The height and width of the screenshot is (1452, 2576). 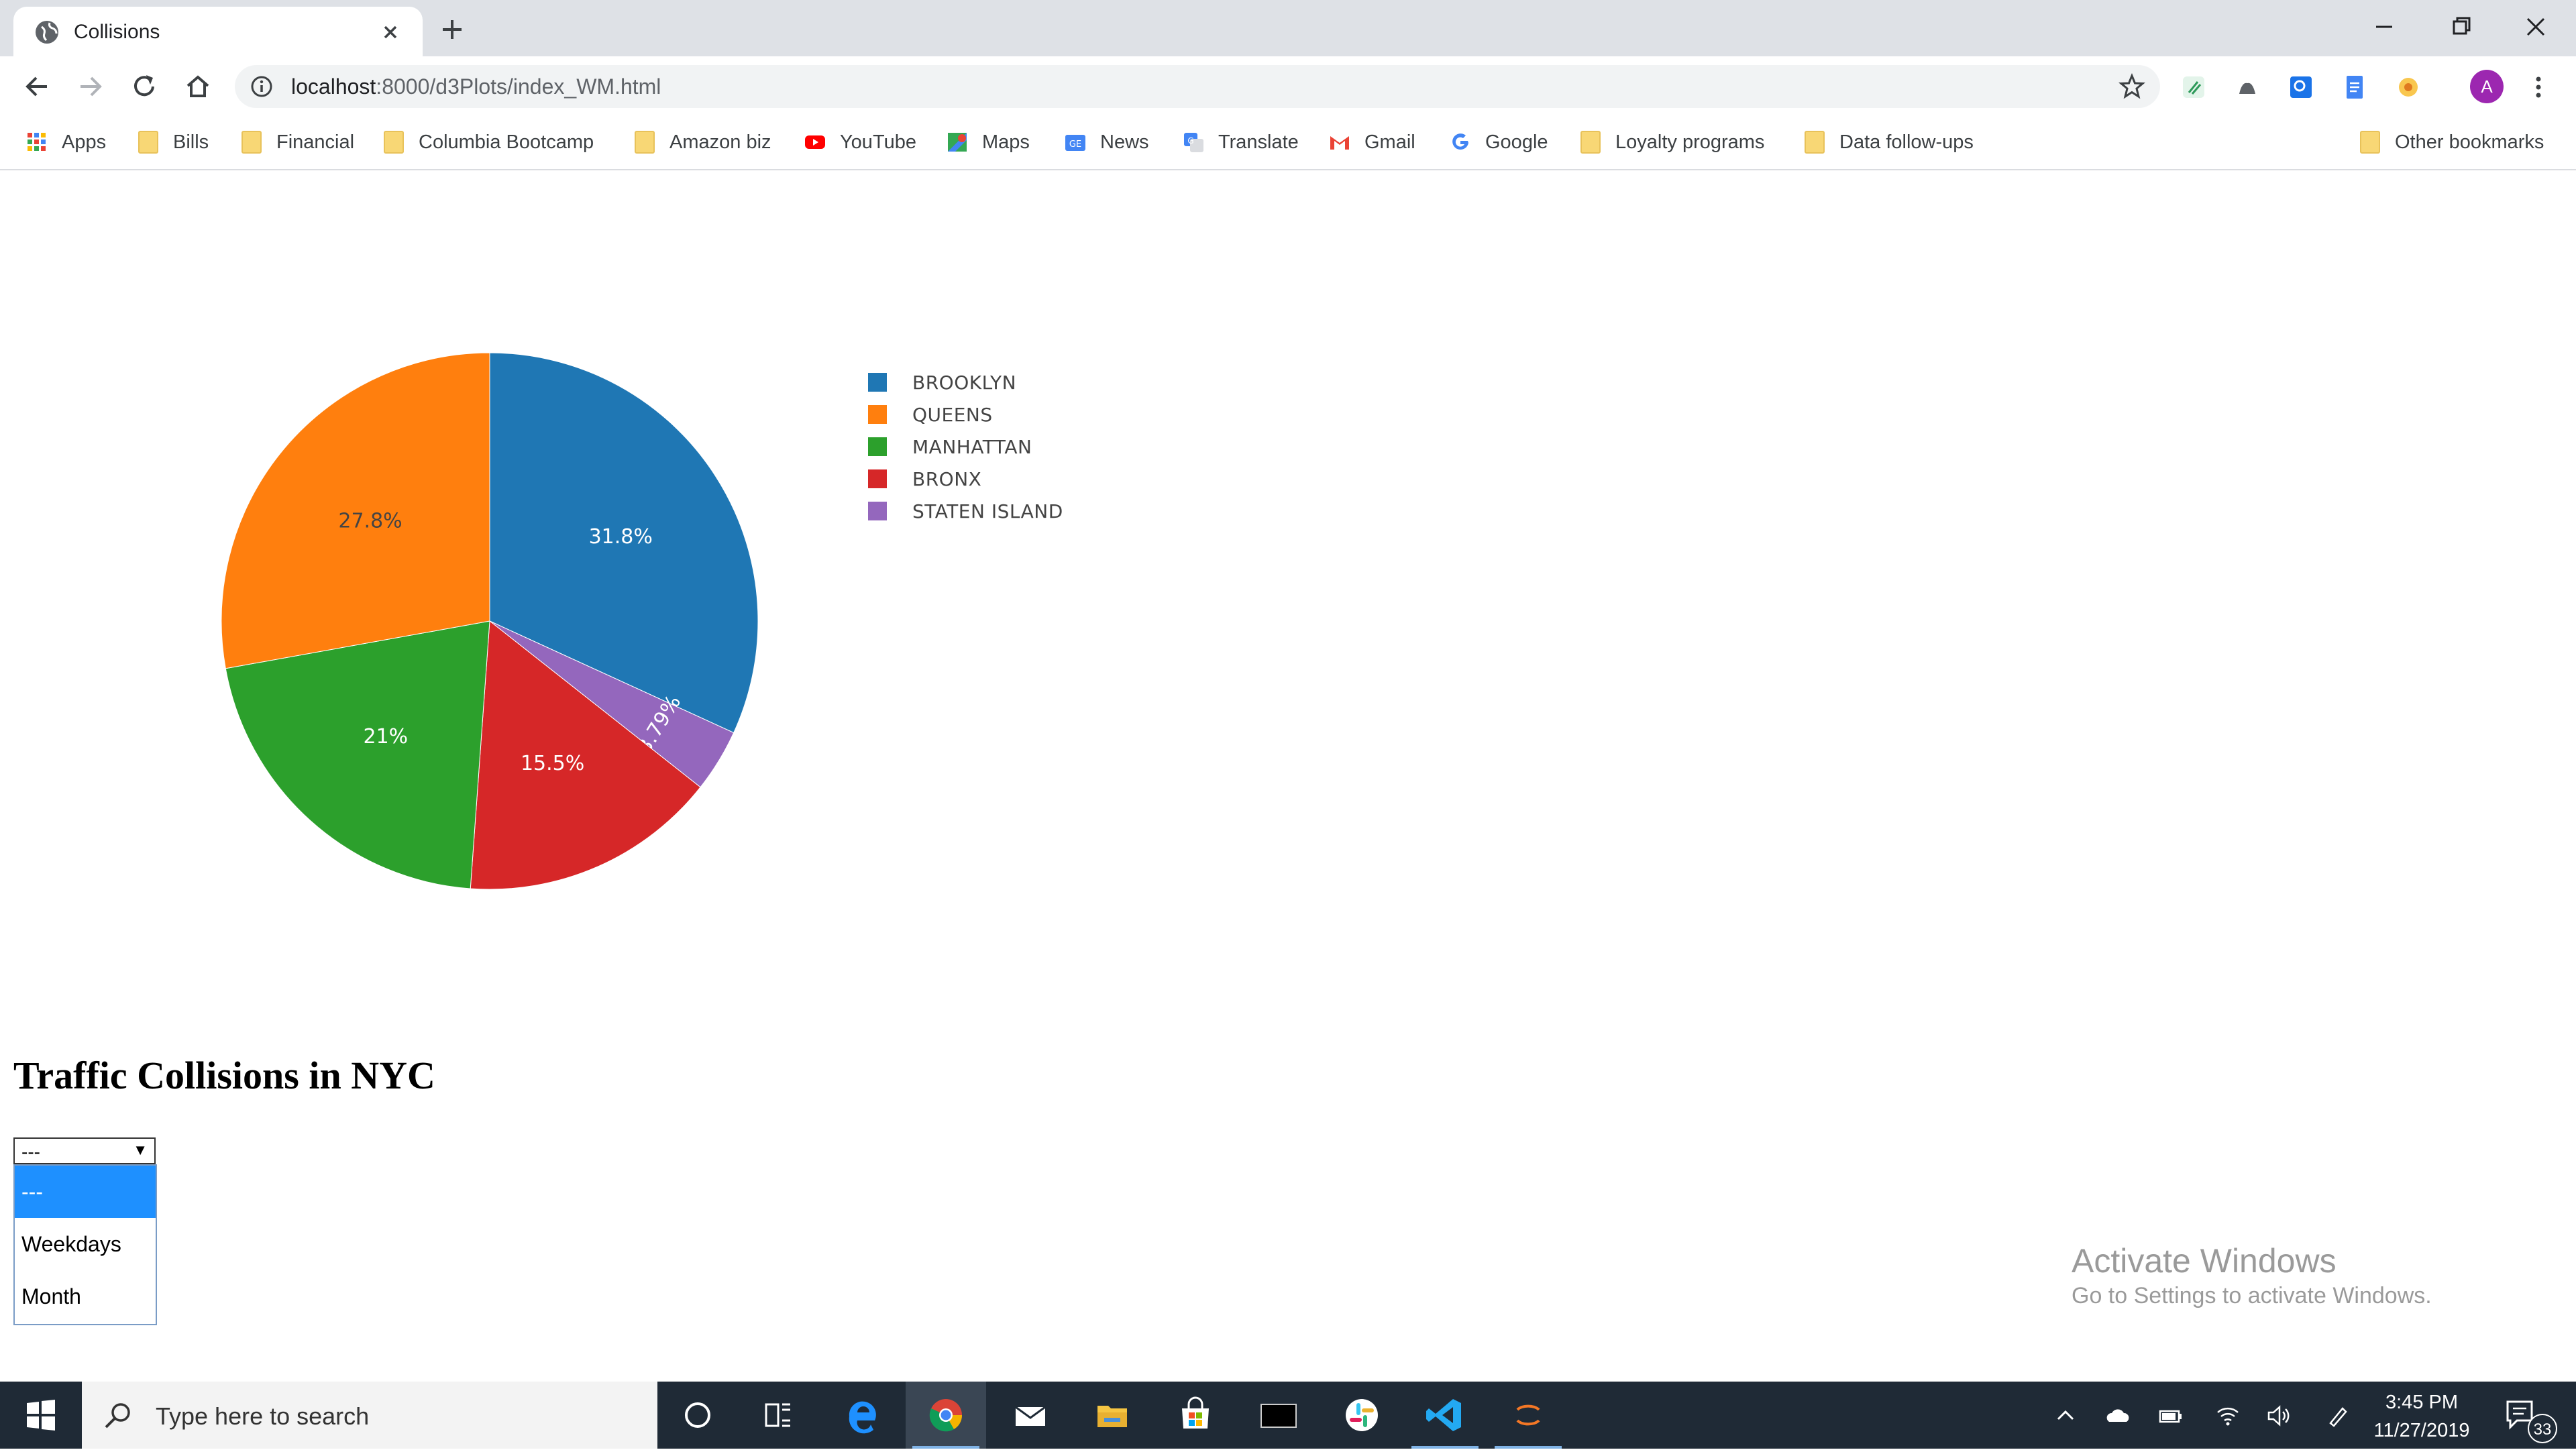 What do you see at coordinates (386, 737) in the screenshot?
I see `pie-slice-label: 21%` at bounding box center [386, 737].